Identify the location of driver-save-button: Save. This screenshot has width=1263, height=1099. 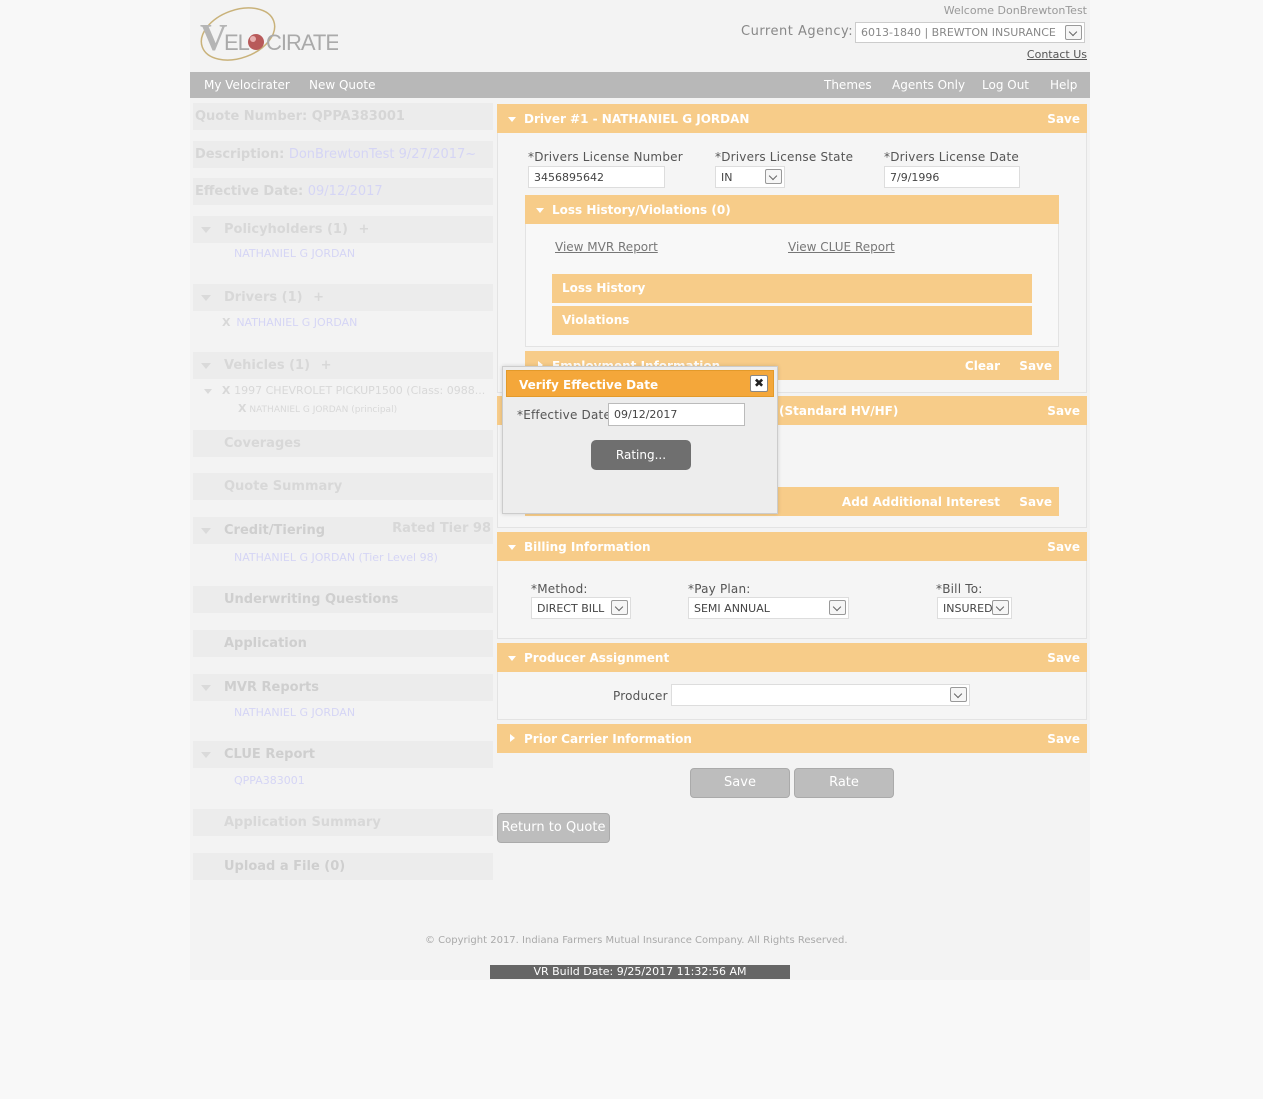
(1063, 119).